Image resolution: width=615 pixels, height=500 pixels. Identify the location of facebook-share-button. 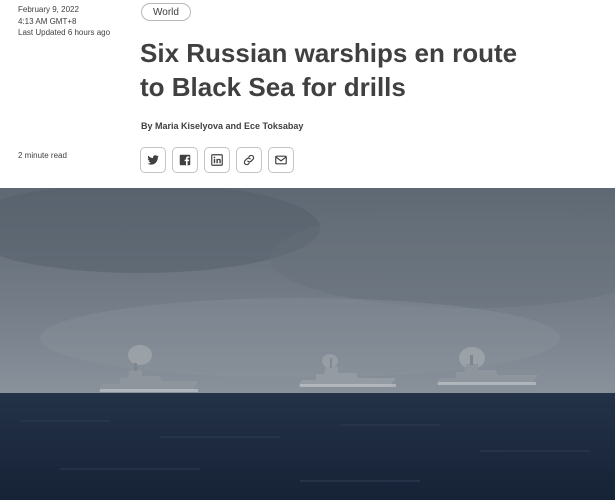
(185, 160).